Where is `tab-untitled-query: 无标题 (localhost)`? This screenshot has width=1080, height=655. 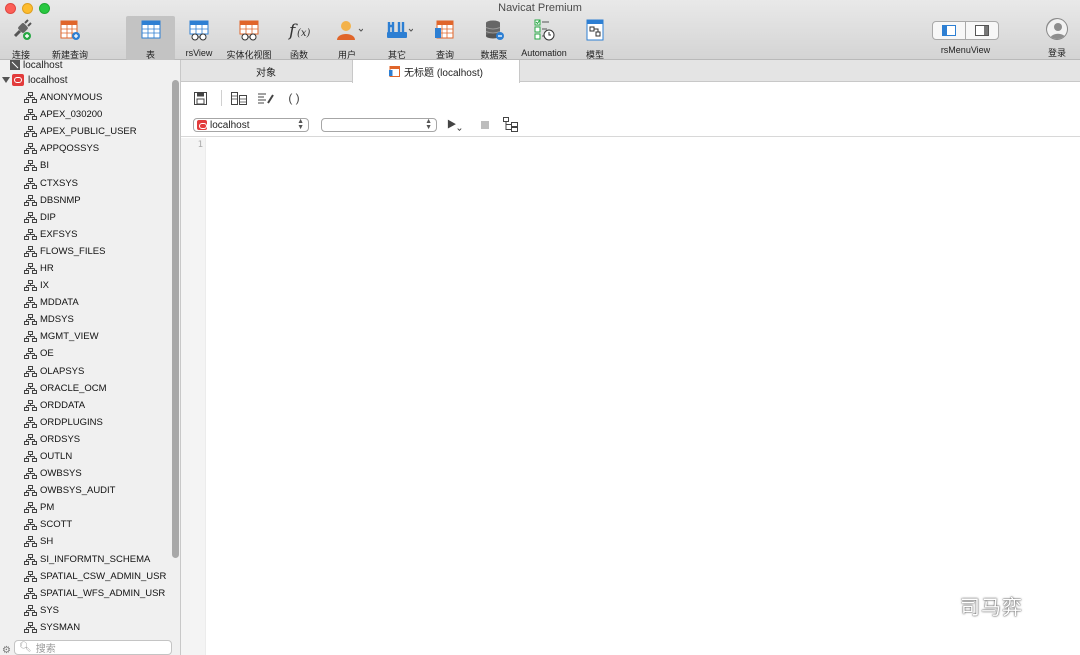 tab-untitled-query: 无标题 (localhost) is located at coordinates (436, 71).